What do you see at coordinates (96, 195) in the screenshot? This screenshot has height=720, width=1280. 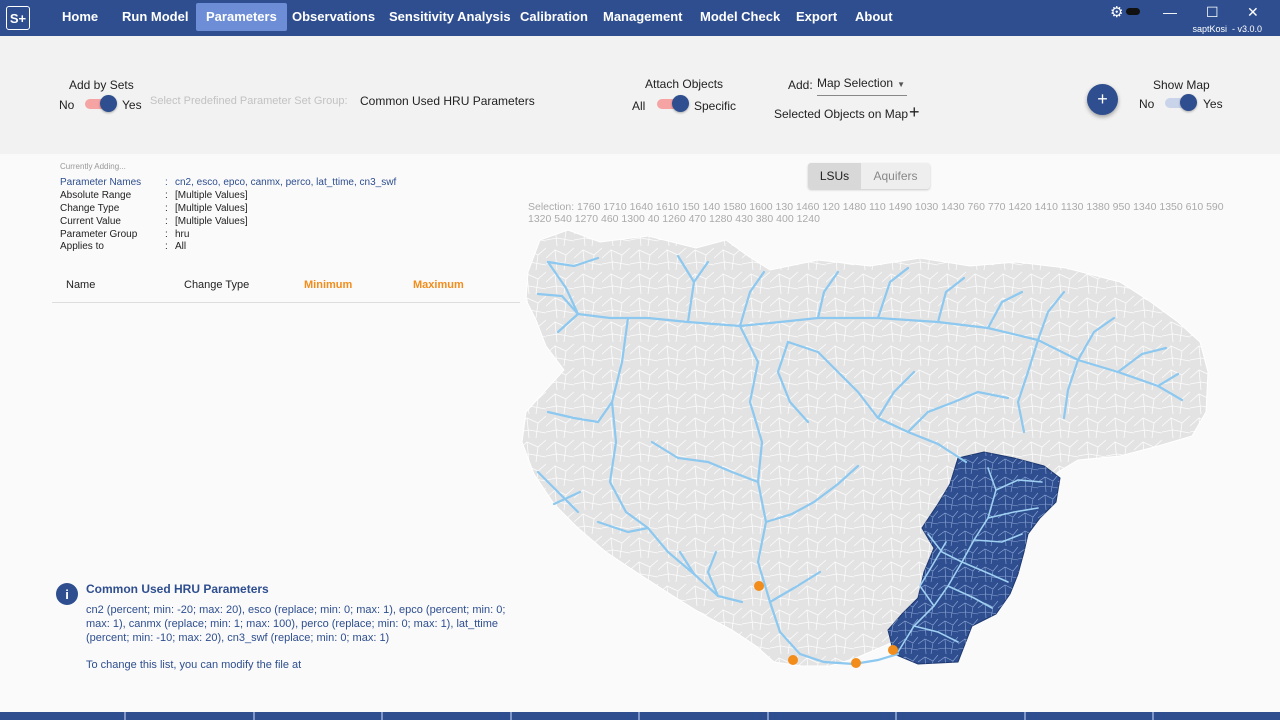 I see `current-key: Absolute Range` at bounding box center [96, 195].